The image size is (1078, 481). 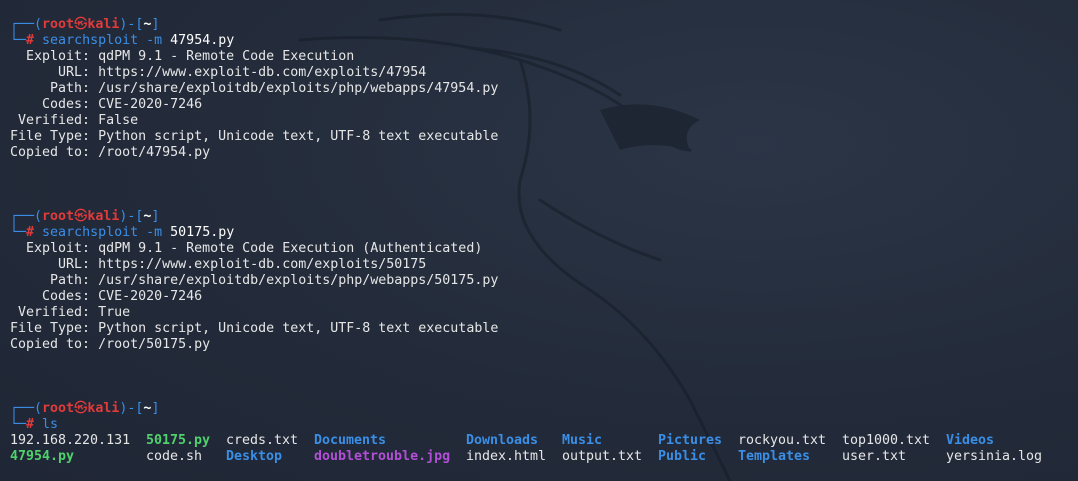 I want to click on ls-entry: Templates, so click(x=774, y=456).